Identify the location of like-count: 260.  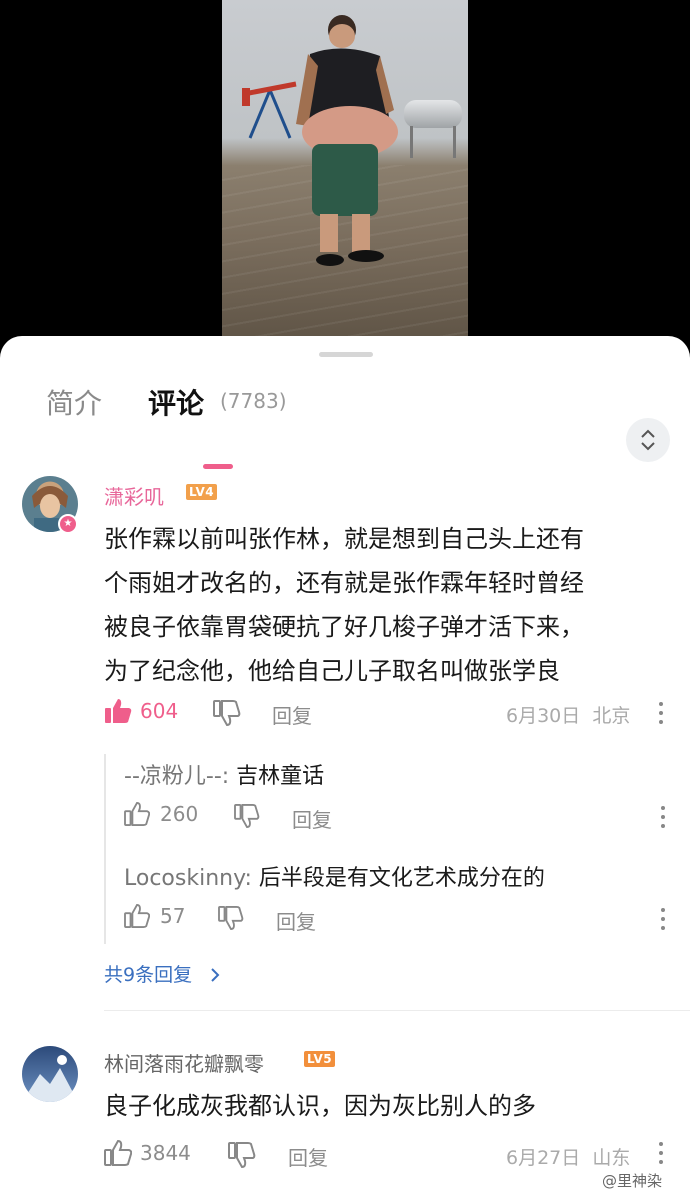
(179, 814).